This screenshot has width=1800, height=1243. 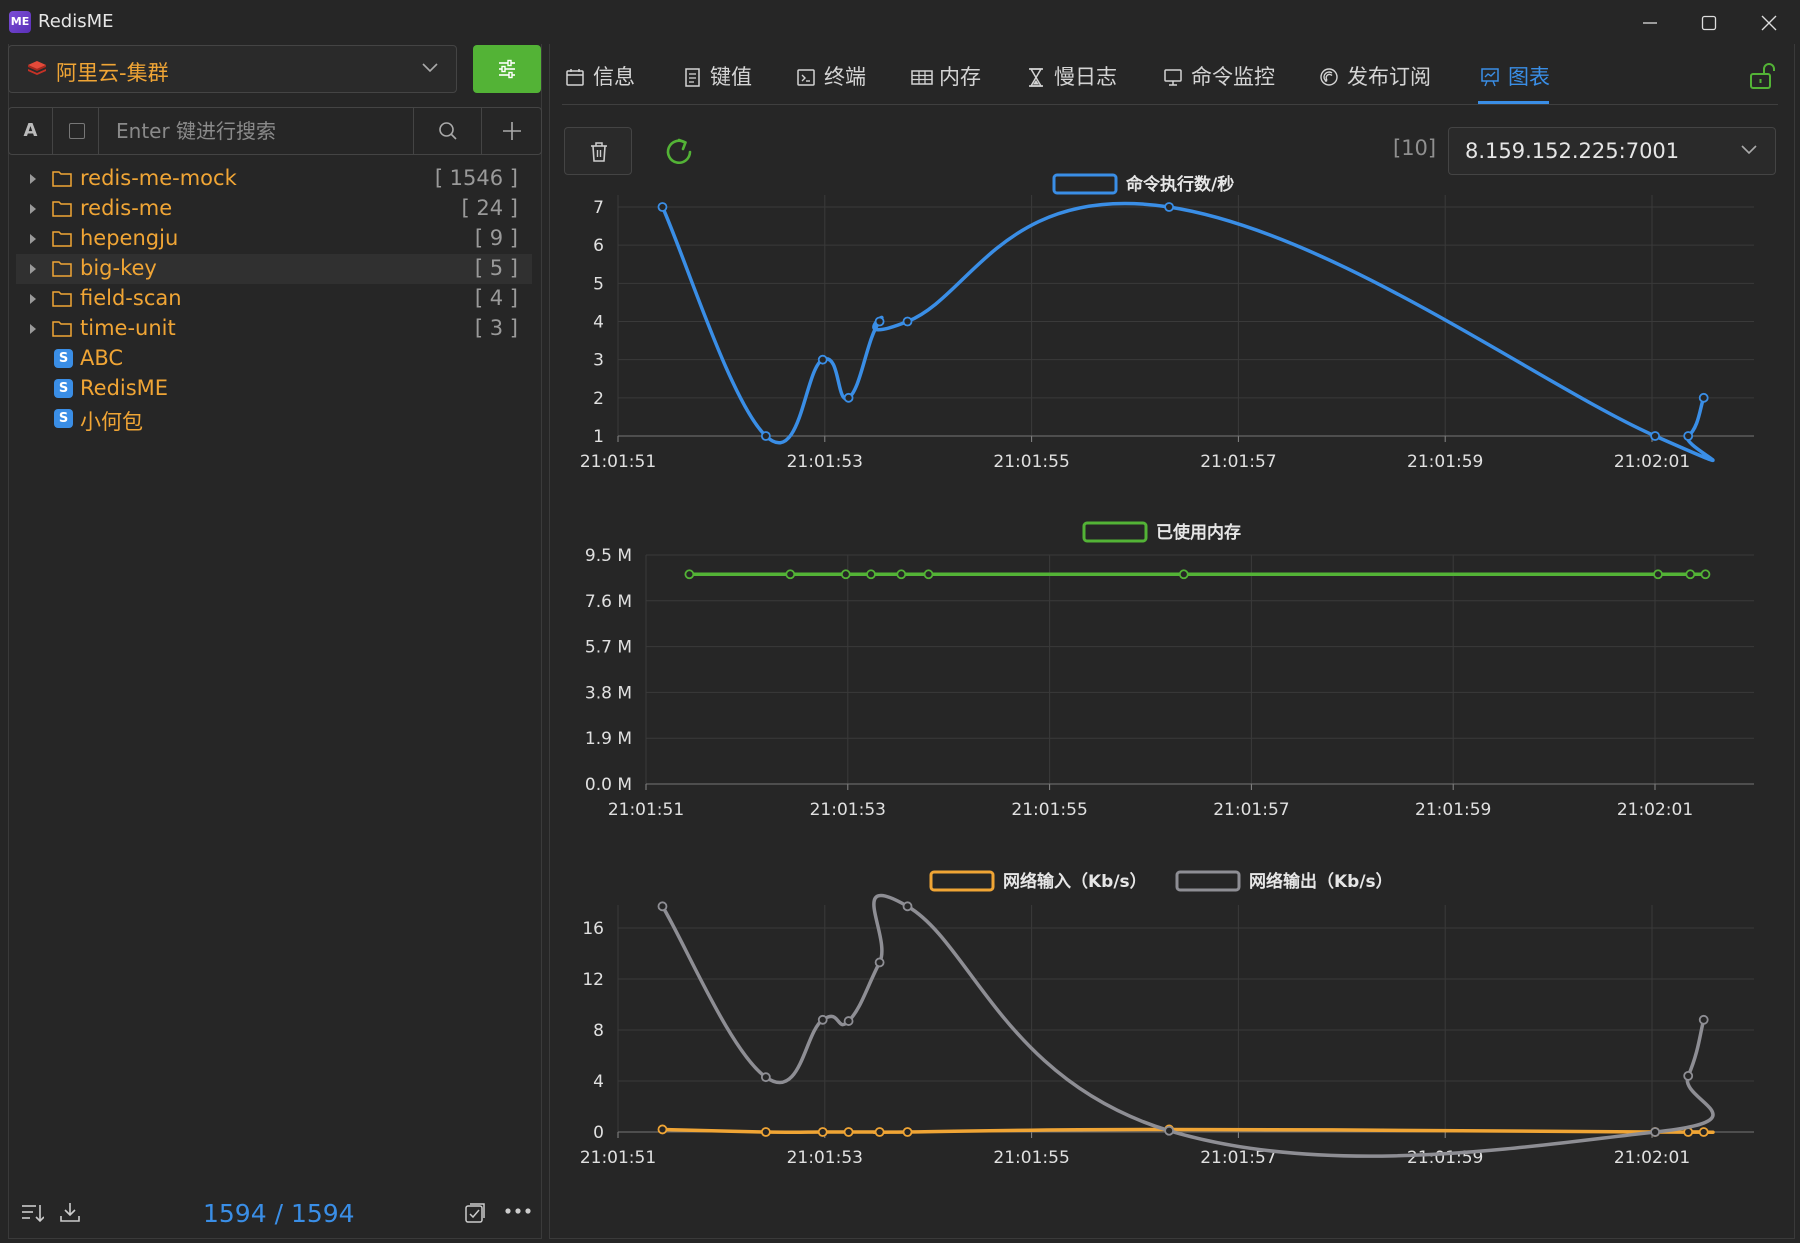 I want to click on legend-label: 网络输出（Kb/s）, so click(x=1321, y=881).